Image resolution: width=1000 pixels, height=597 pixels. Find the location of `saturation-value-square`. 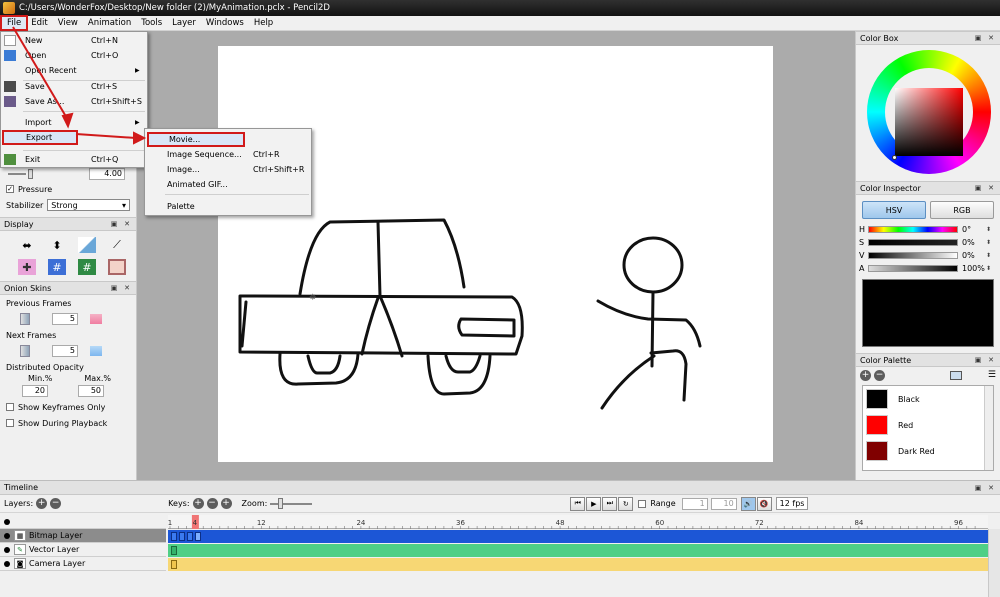

saturation-value-square is located at coordinates (929, 122).